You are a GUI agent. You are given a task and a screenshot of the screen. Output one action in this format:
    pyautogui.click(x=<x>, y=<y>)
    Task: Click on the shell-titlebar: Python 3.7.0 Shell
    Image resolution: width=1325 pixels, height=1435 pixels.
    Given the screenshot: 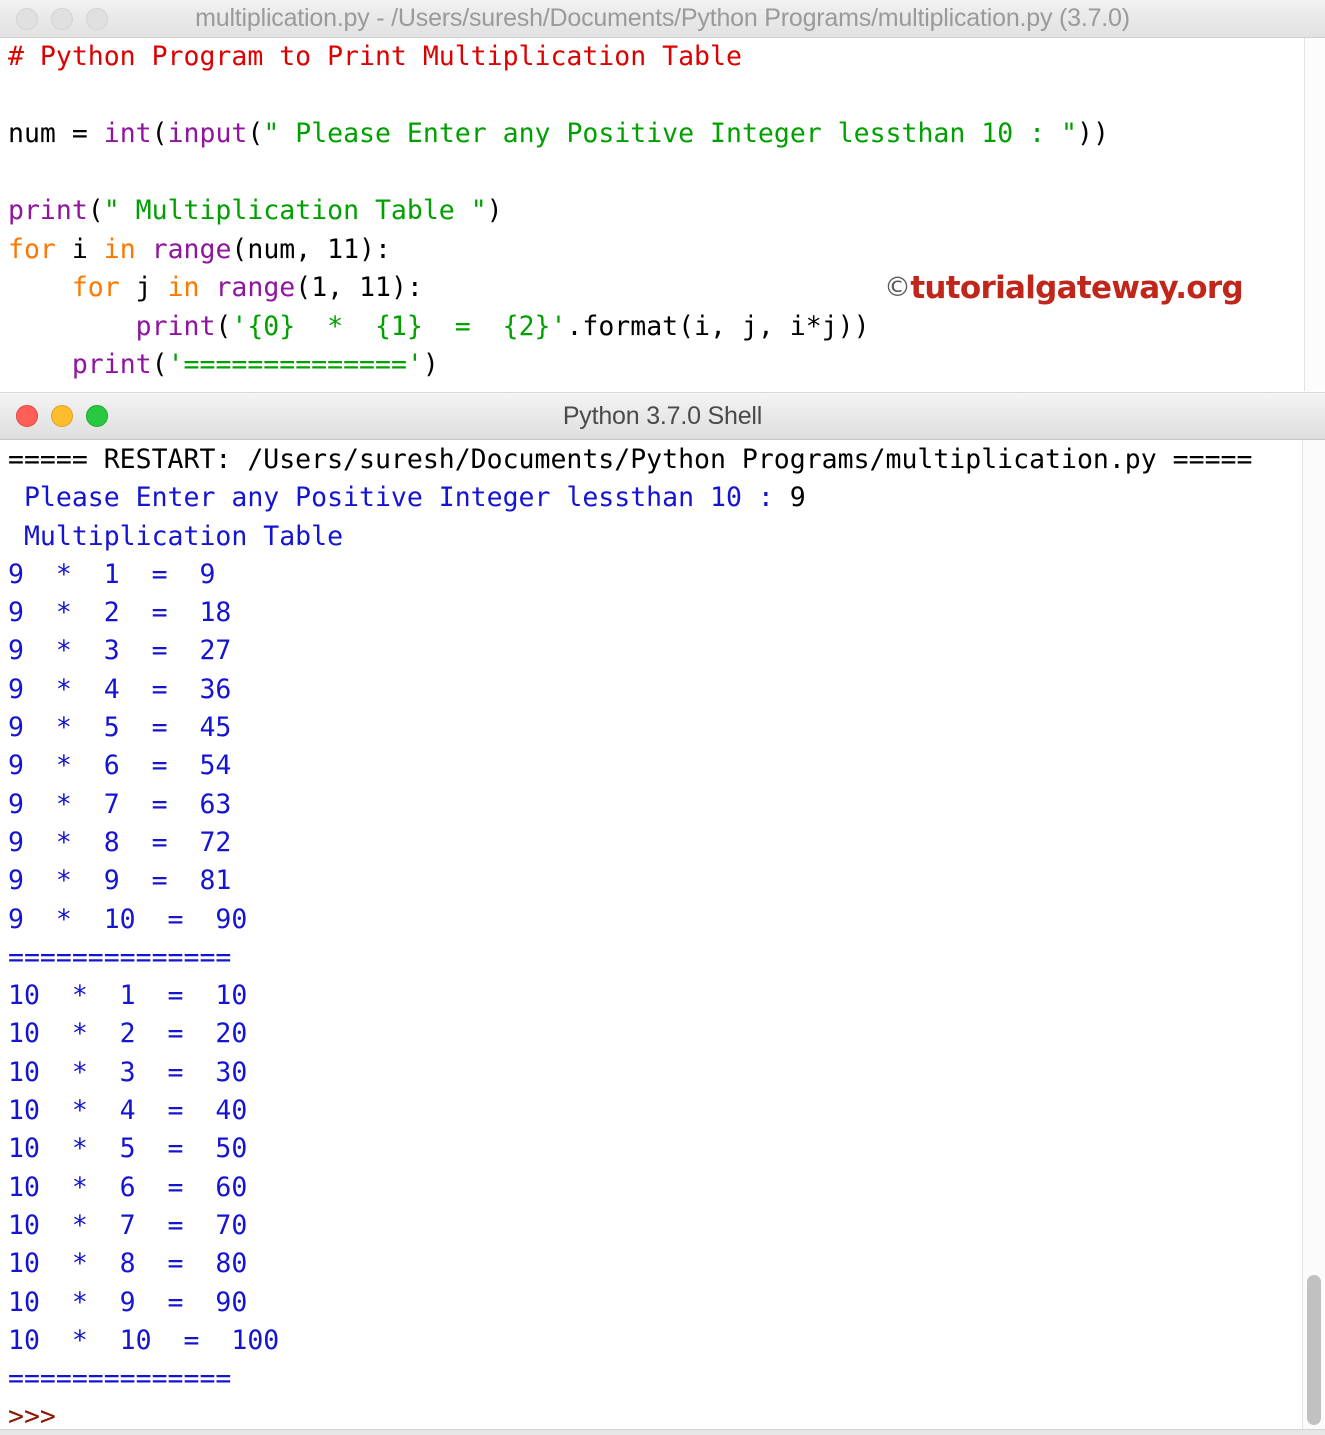 What is the action you would take?
    pyautogui.click(x=662, y=416)
    